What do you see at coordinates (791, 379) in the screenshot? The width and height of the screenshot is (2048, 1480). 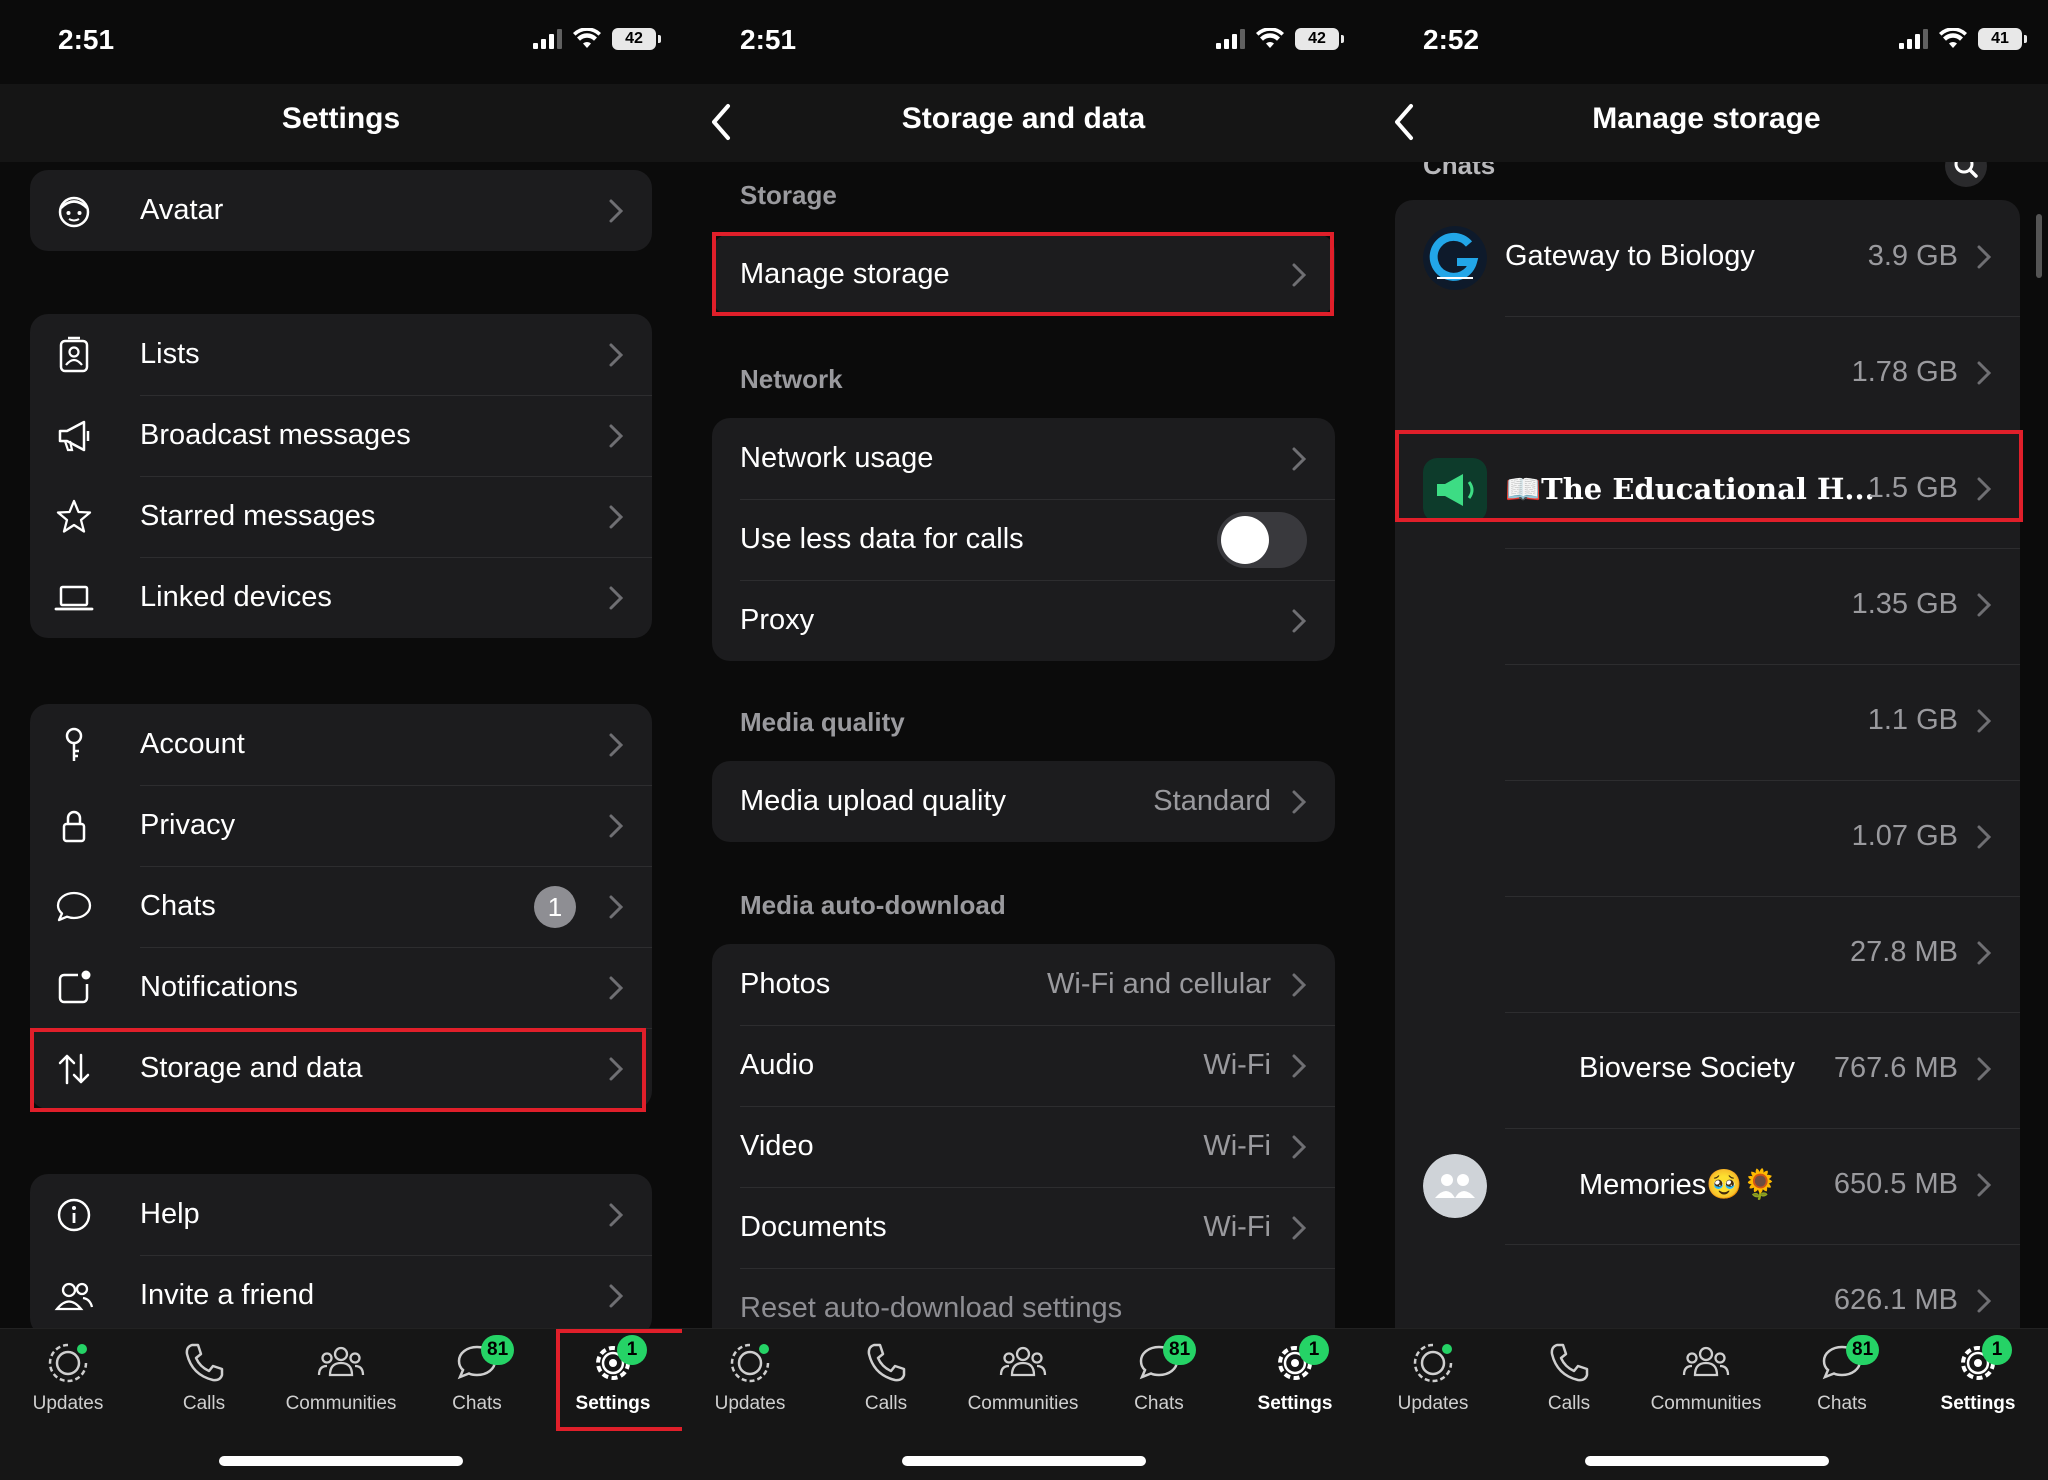 I see `section-network: Network` at bounding box center [791, 379].